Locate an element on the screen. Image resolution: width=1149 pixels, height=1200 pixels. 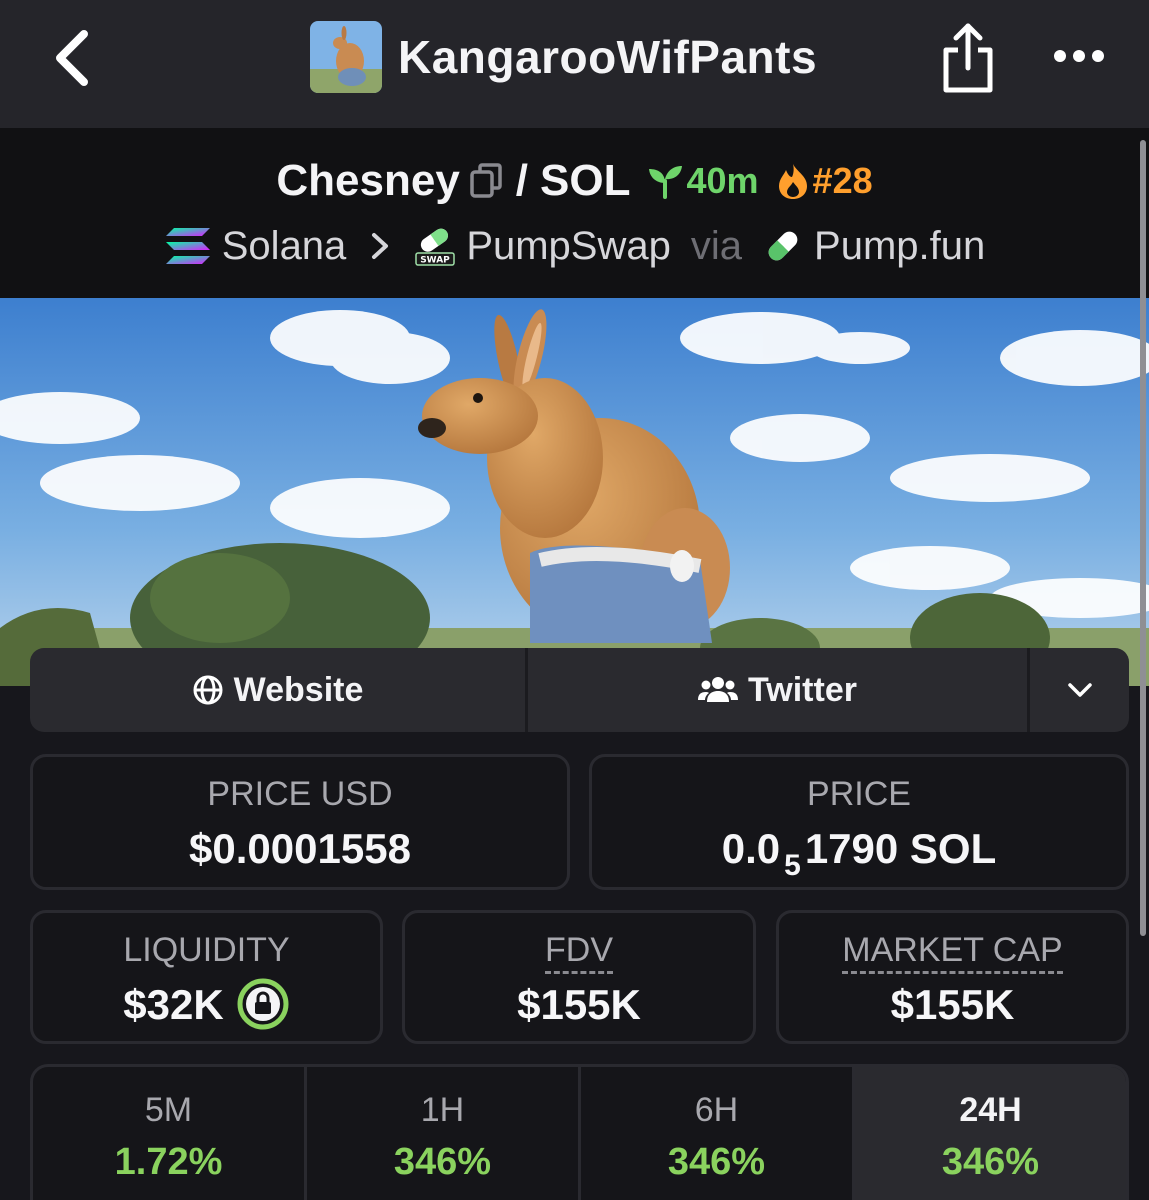
price-native-card: PRICE 0.0 51790 SOL is located at coordinates (859, 822).